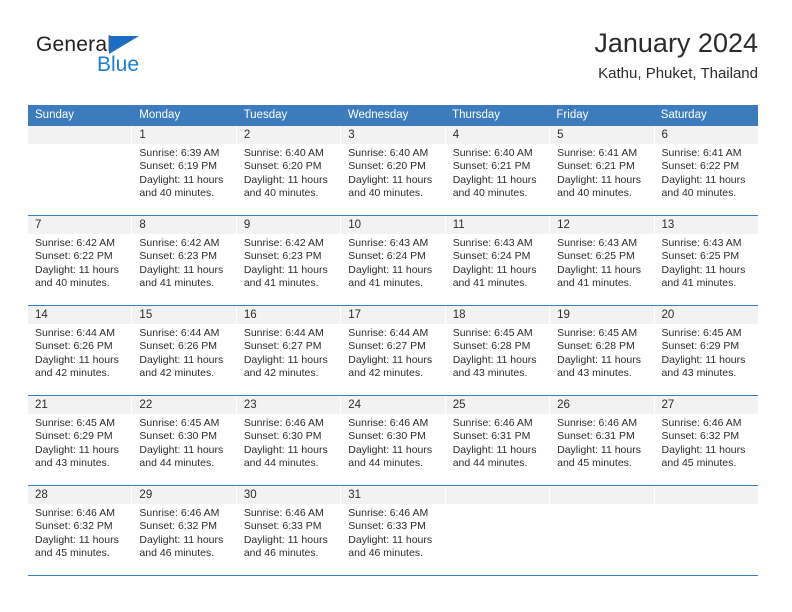  Describe the element at coordinates (498, 405) in the screenshot. I see `day-number: 25` at that location.